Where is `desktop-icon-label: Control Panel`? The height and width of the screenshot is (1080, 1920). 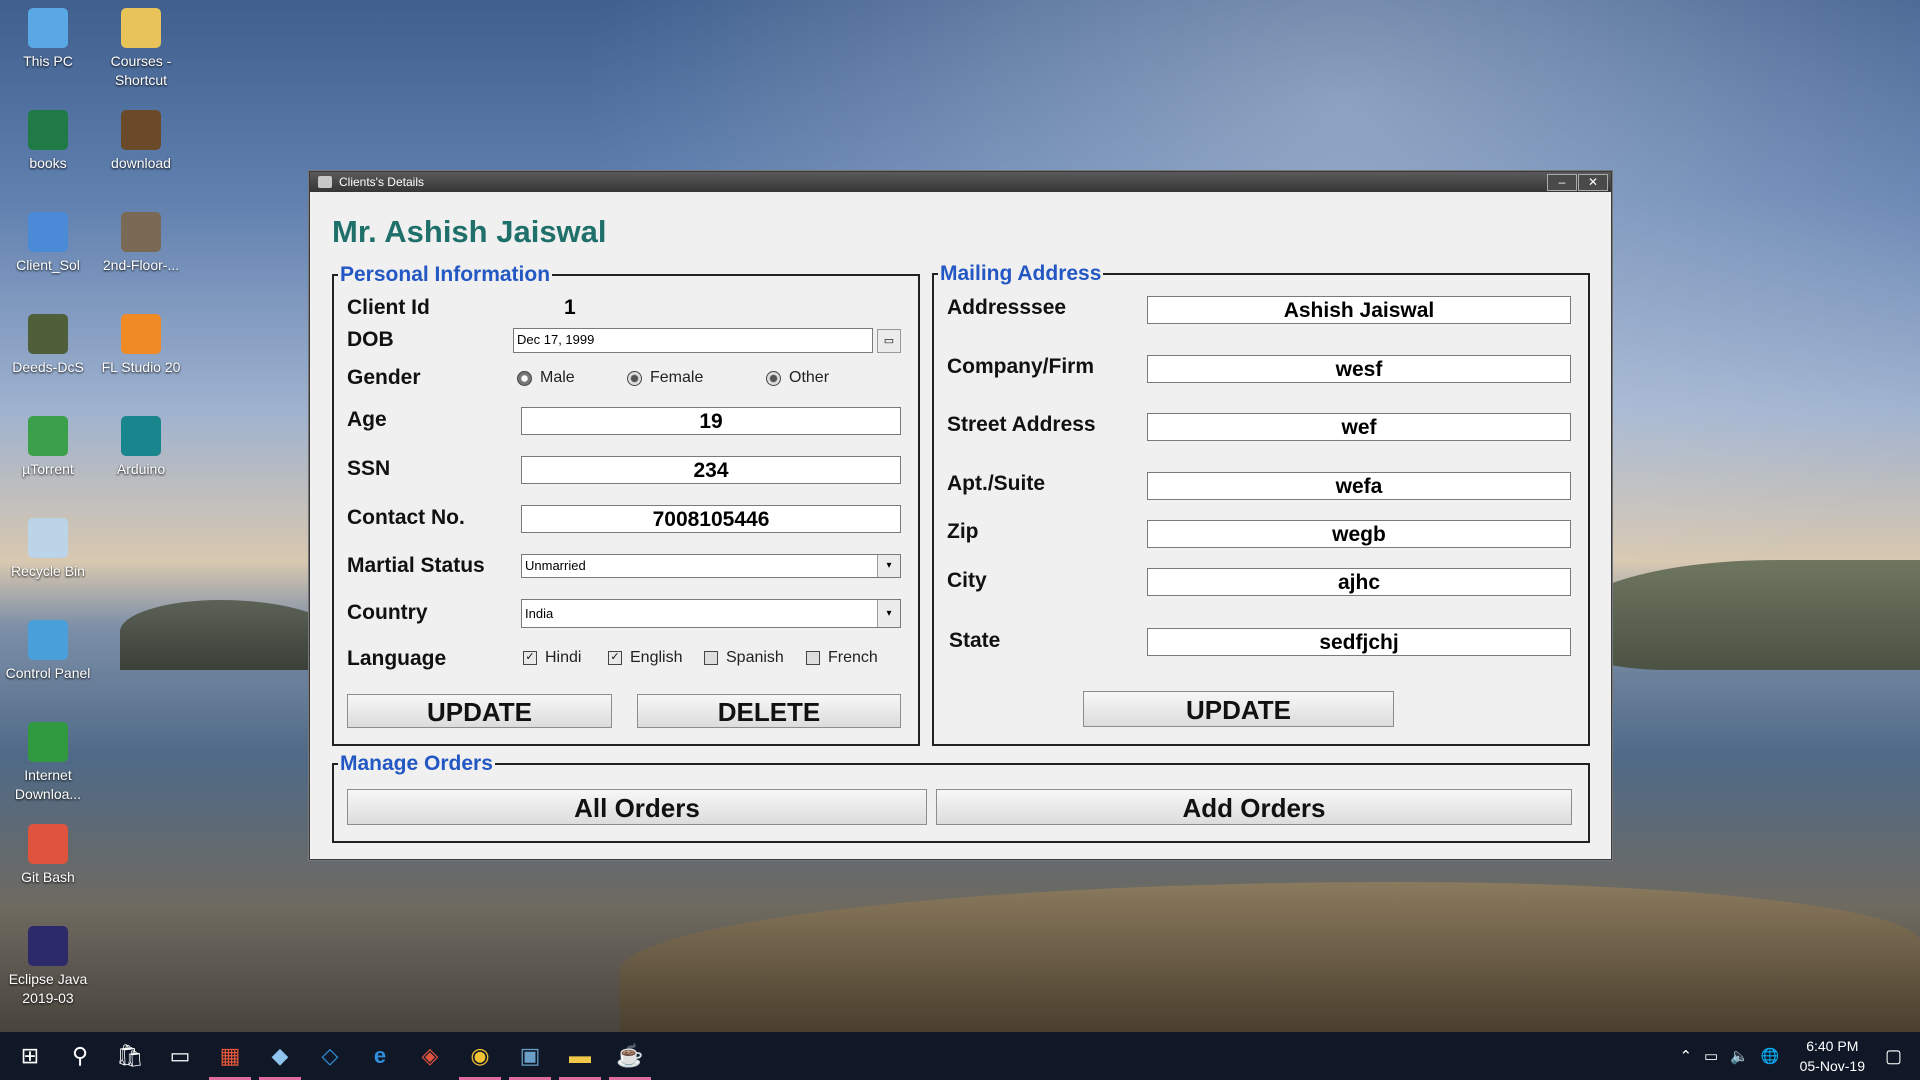 desktop-icon-label: Control Panel is located at coordinates (48, 673).